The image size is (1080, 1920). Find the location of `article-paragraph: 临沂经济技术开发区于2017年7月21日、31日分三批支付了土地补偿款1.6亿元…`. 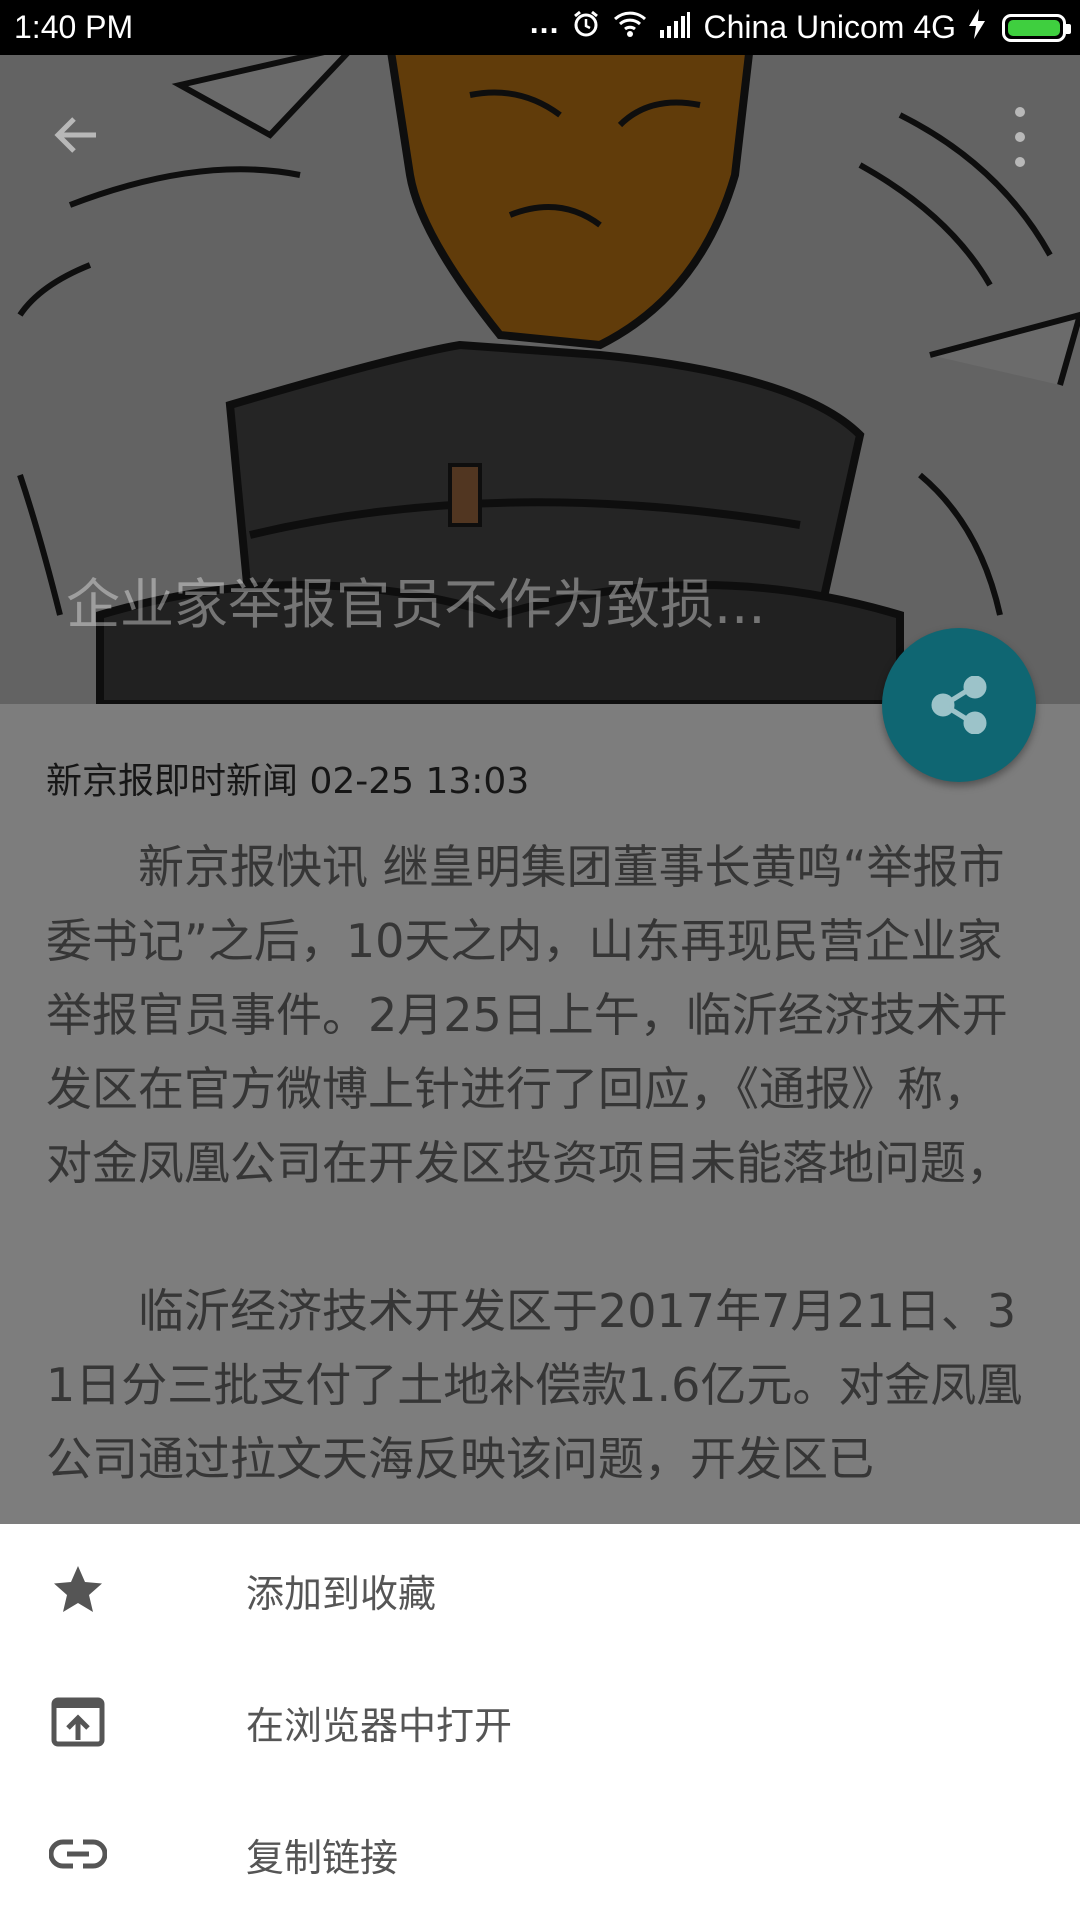

article-paragraph: 临沂经济技术开发区于2017年7月21日、31日分三批支付了土地补偿款1.6亿元… is located at coordinates (534, 1385).